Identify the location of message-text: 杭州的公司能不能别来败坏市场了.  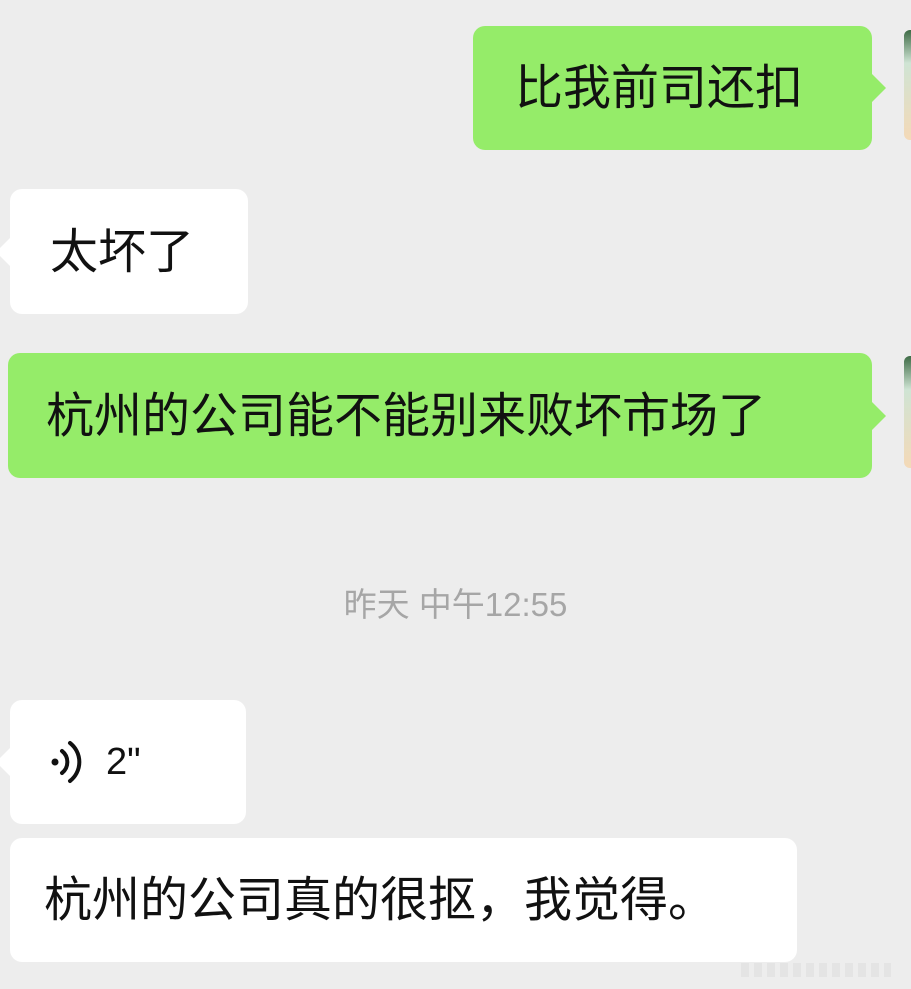
(406, 415).